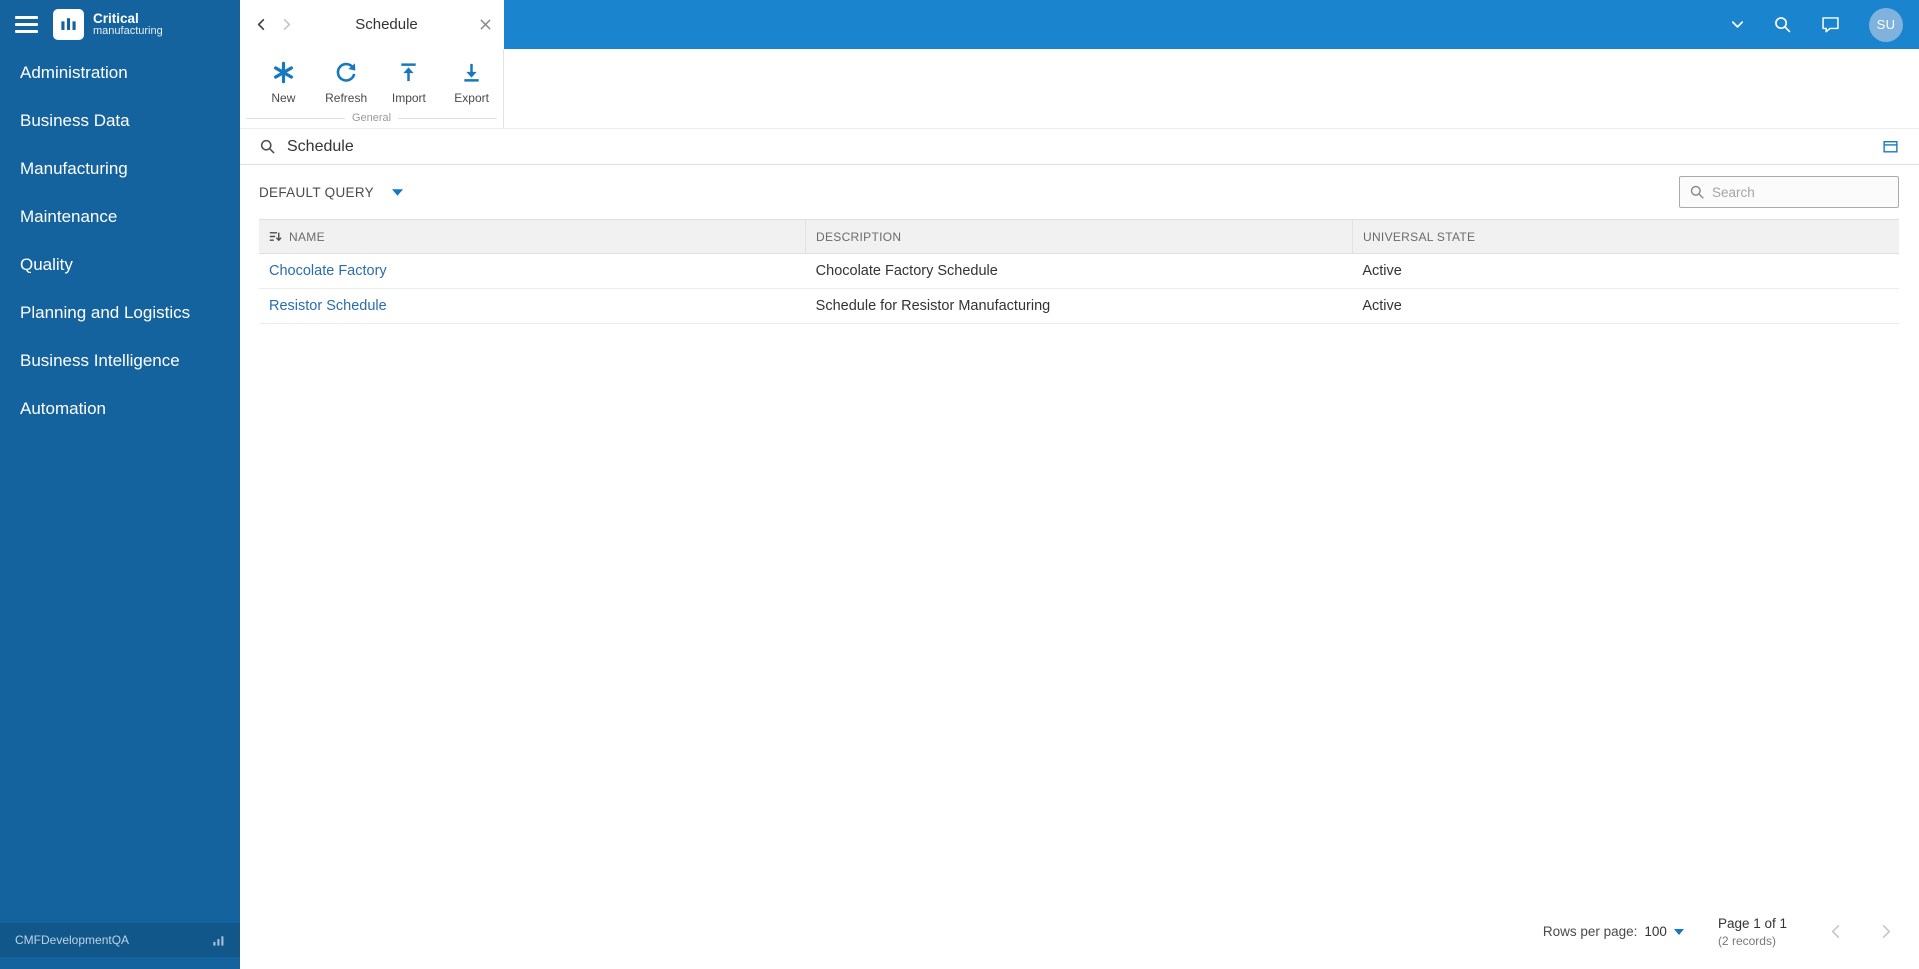  Describe the element at coordinates (532, 236) in the screenshot. I see `column-header-name: NAME` at that location.